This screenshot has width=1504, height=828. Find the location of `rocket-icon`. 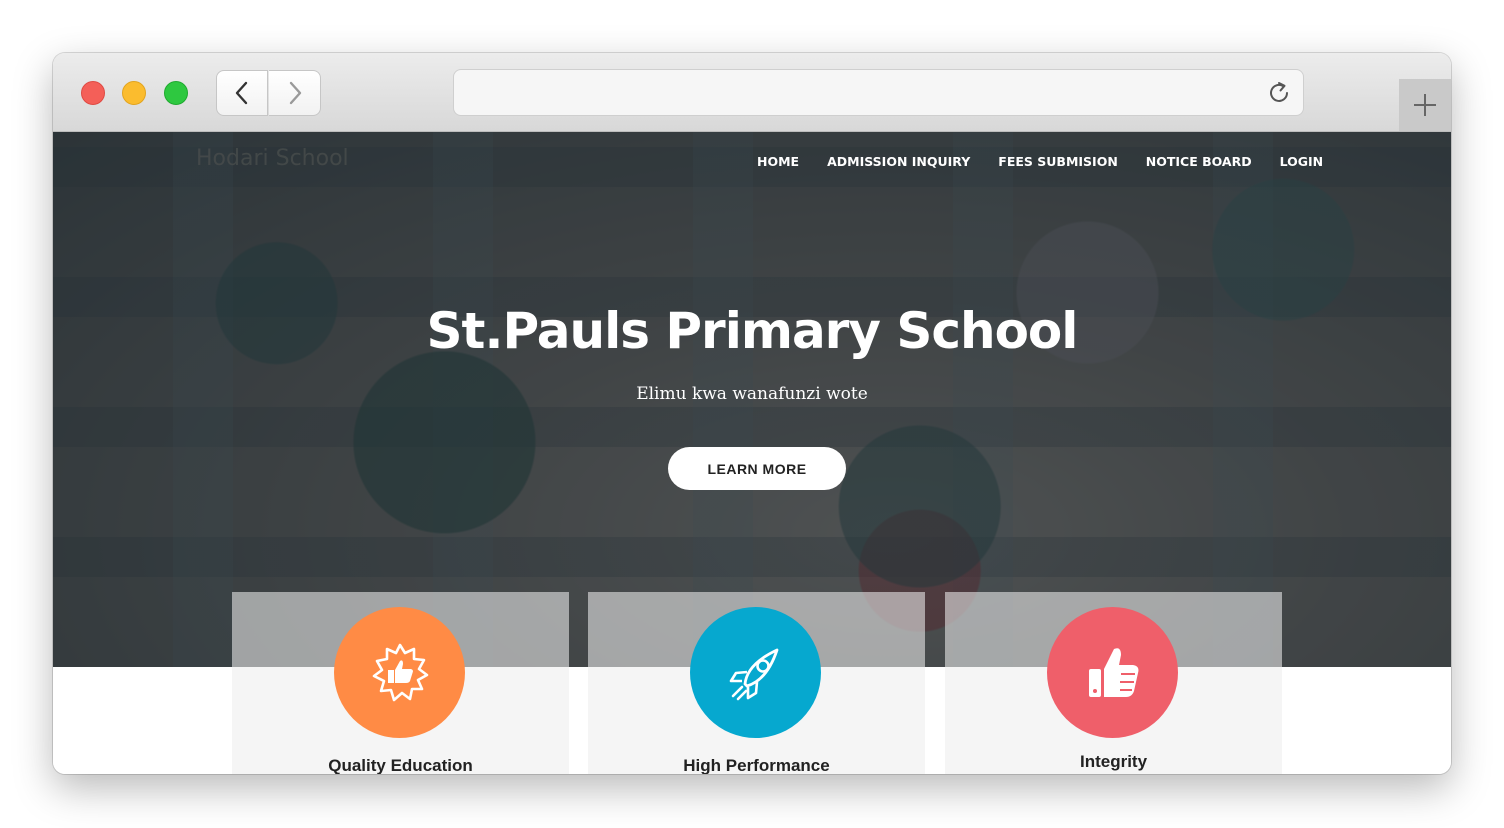

rocket-icon is located at coordinates (753, 674).